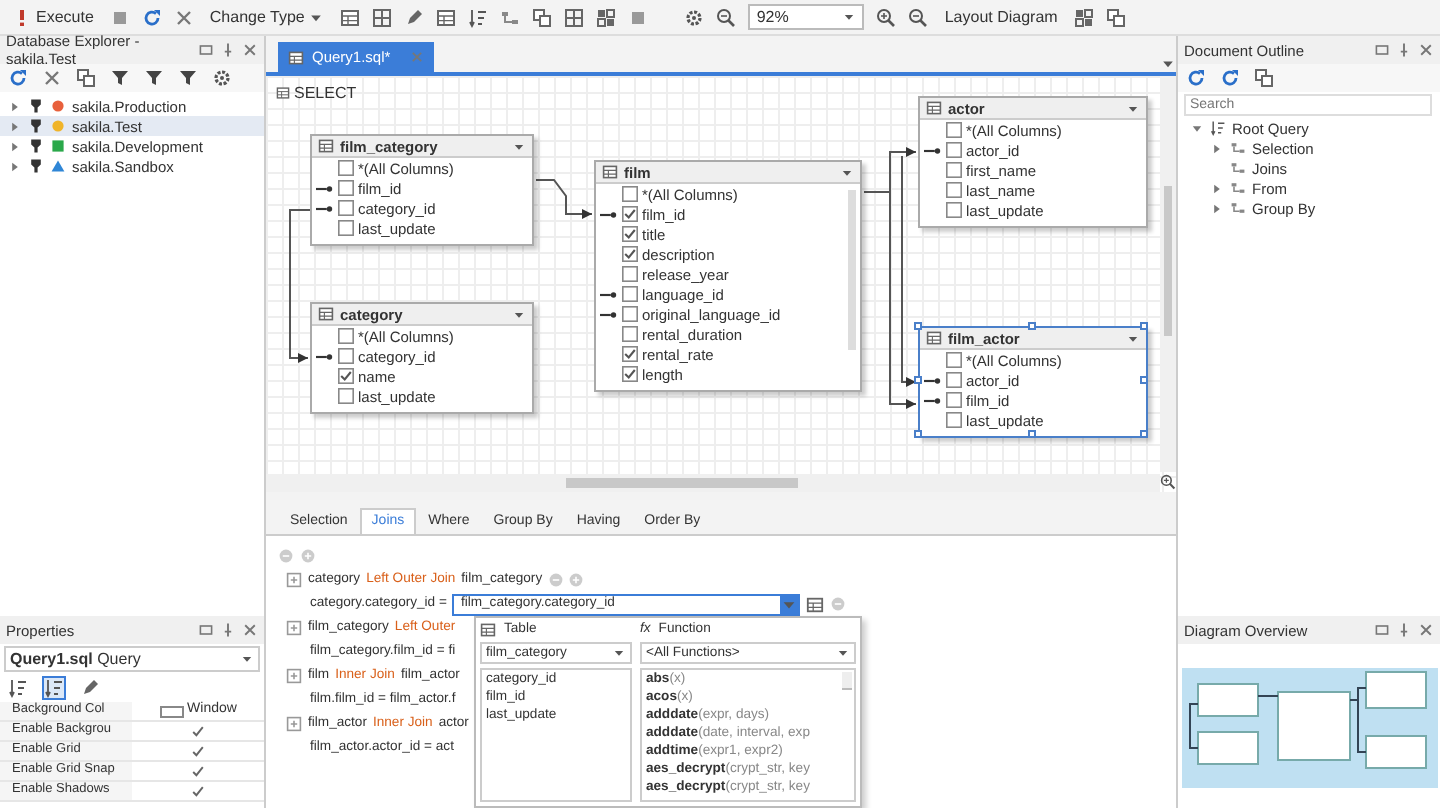 Image resolution: width=1440 pixels, height=808 pixels. What do you see at coordinates (1001, 17) in the screenshot?
I see `layout-diagram-button: Layout Diagram` at bounding box center [1001, 17].